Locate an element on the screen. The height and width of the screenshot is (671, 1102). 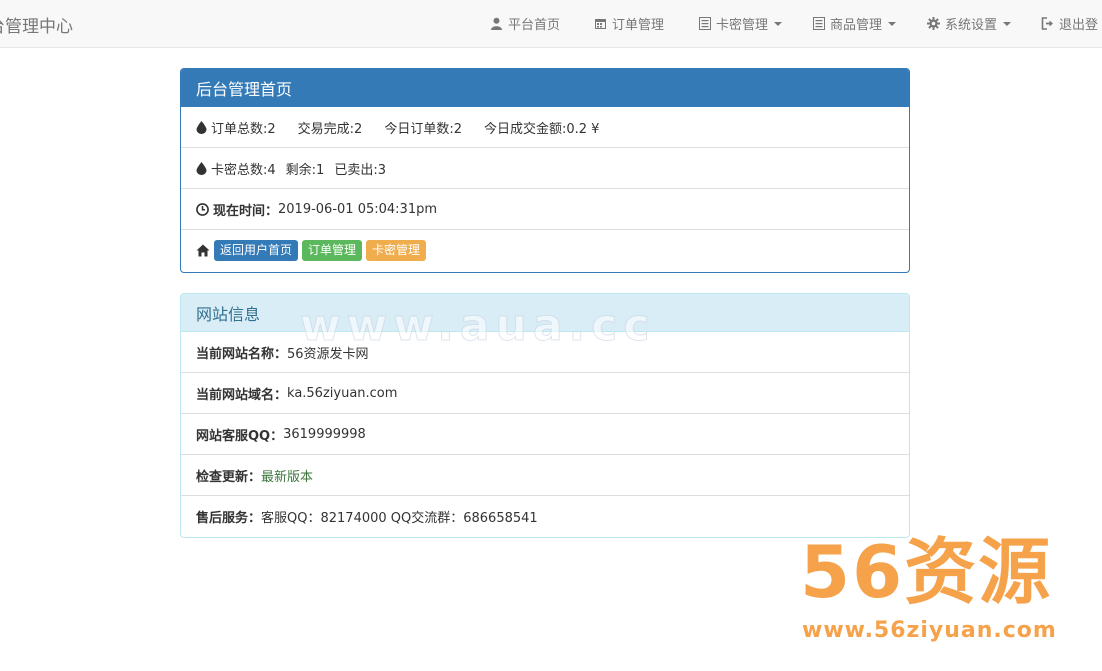
support-qq-value: 3619999998 is located at coordinates (324, 434).